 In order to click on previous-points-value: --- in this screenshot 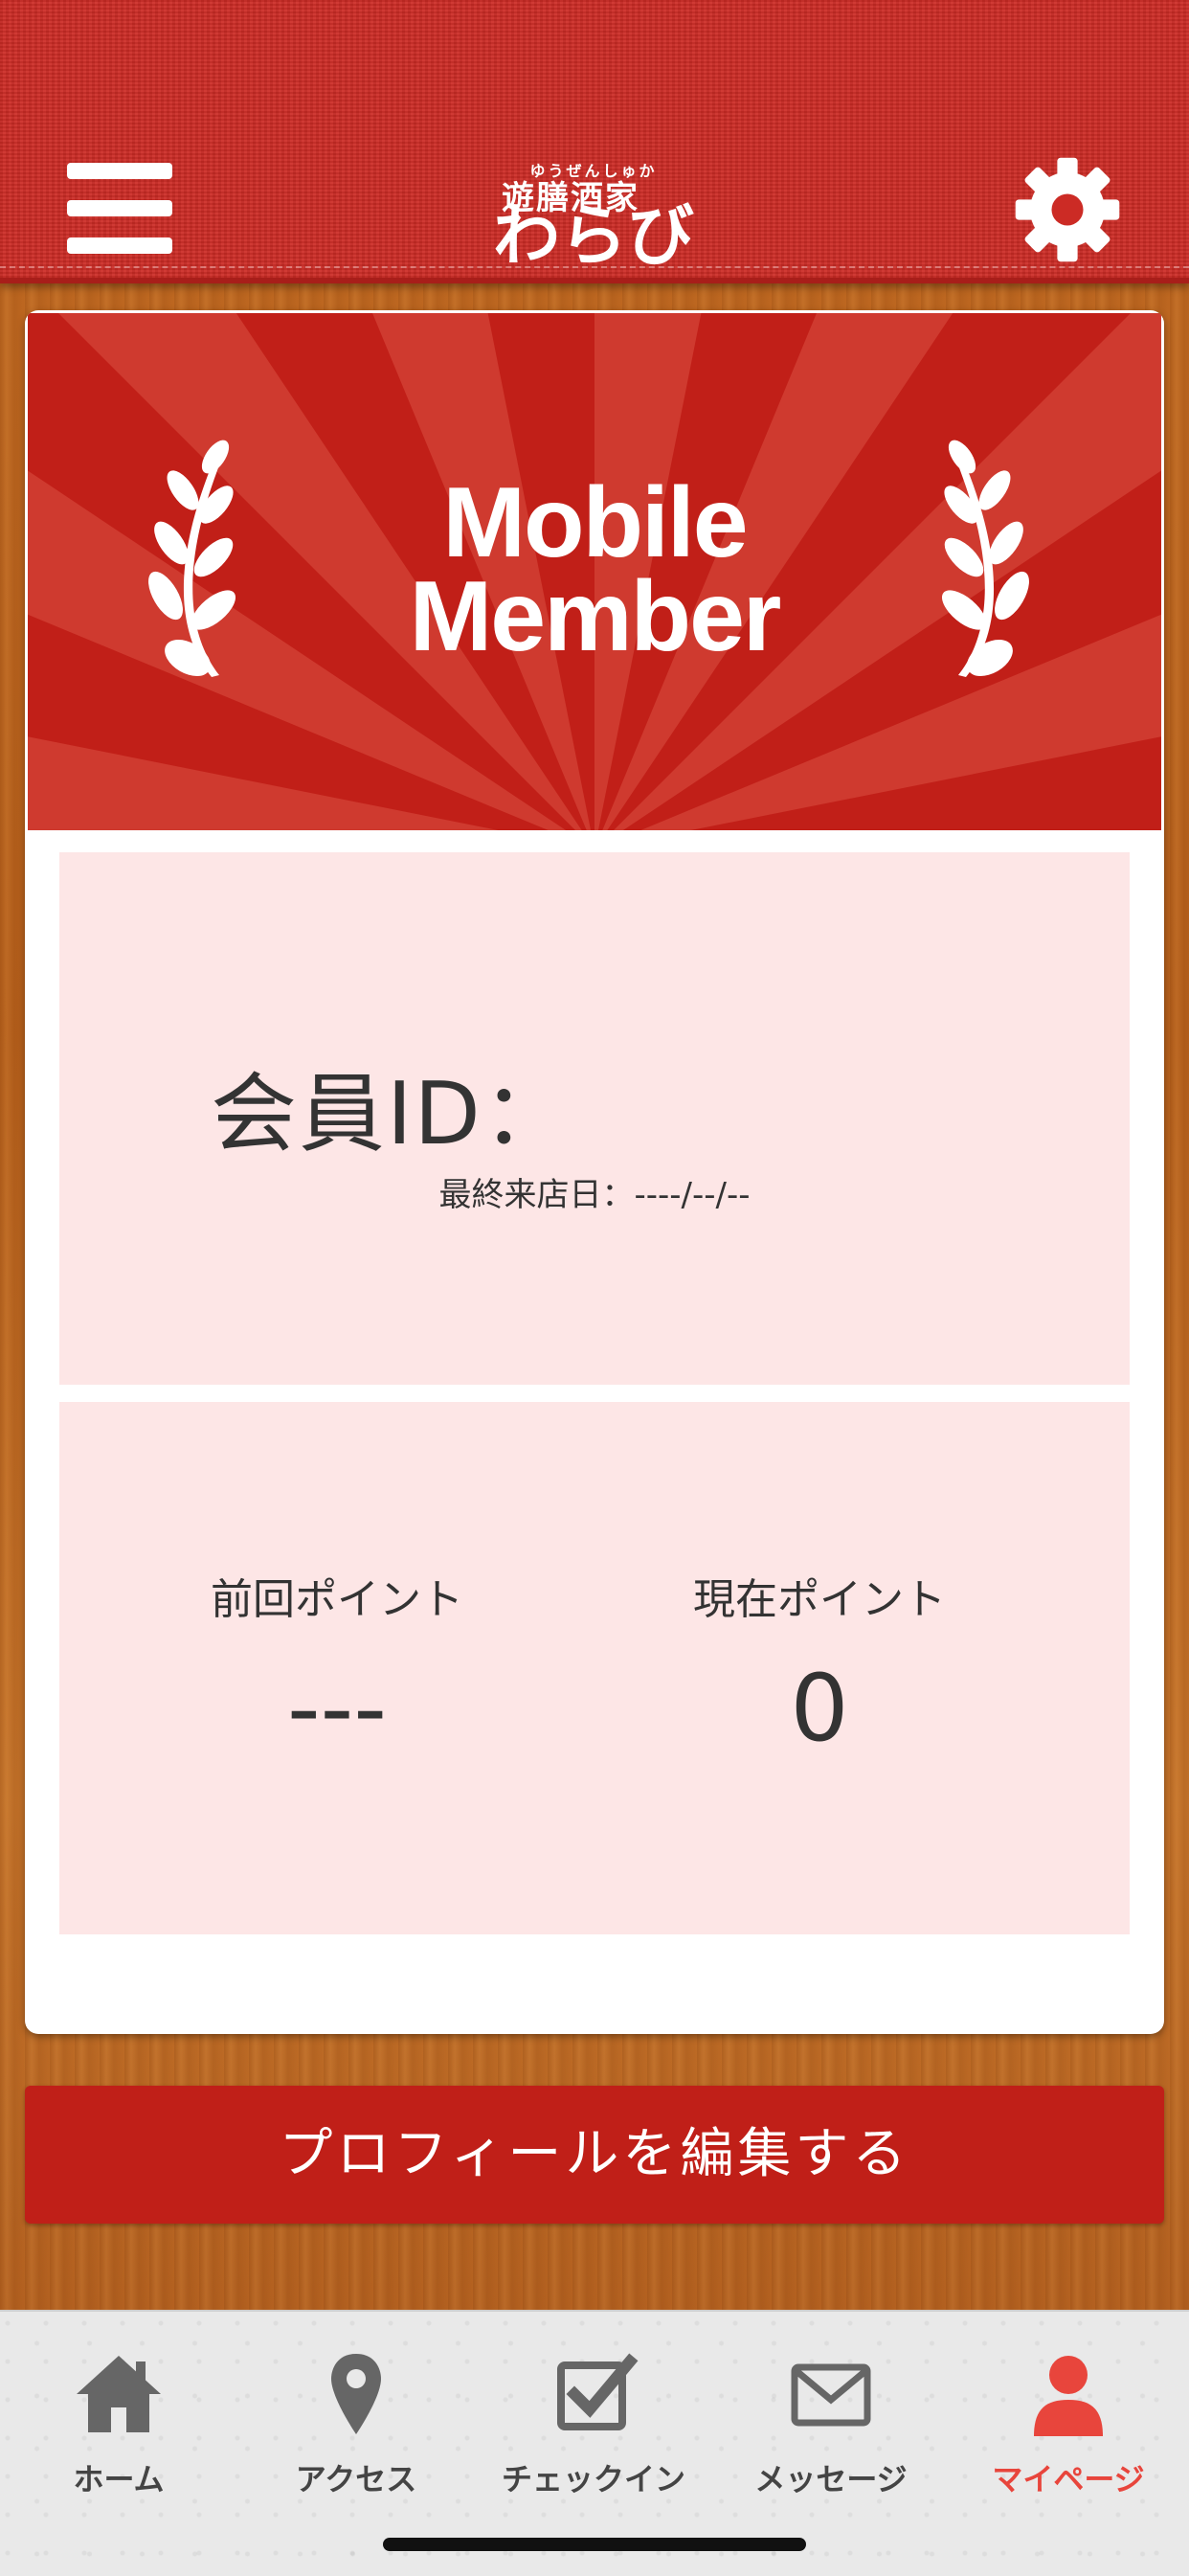, I will do `click(337, 1708)`.